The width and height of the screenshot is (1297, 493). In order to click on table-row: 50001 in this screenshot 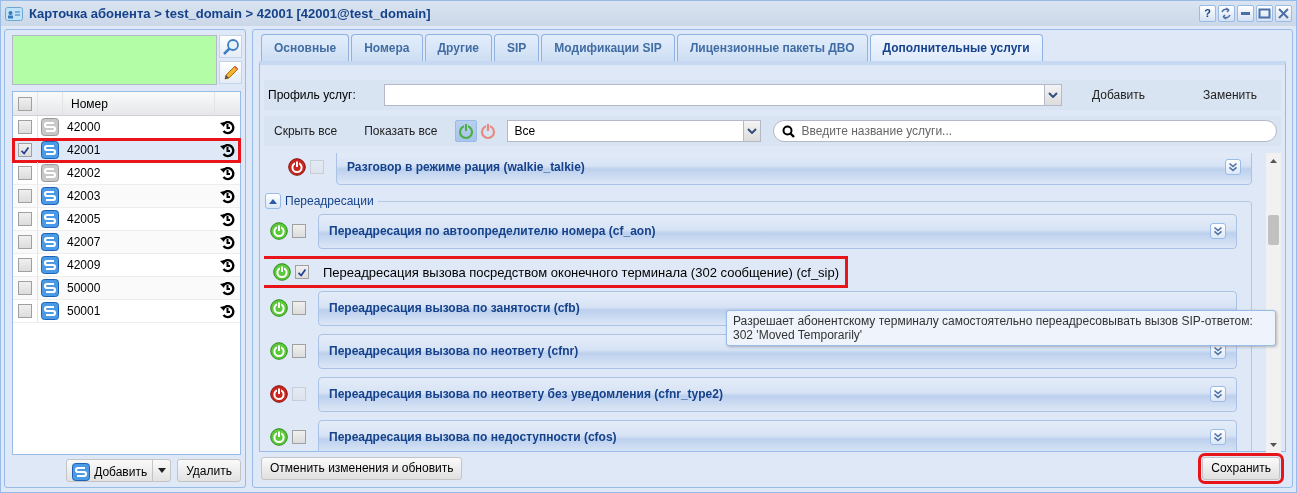, I will do `click(126, 311)`.